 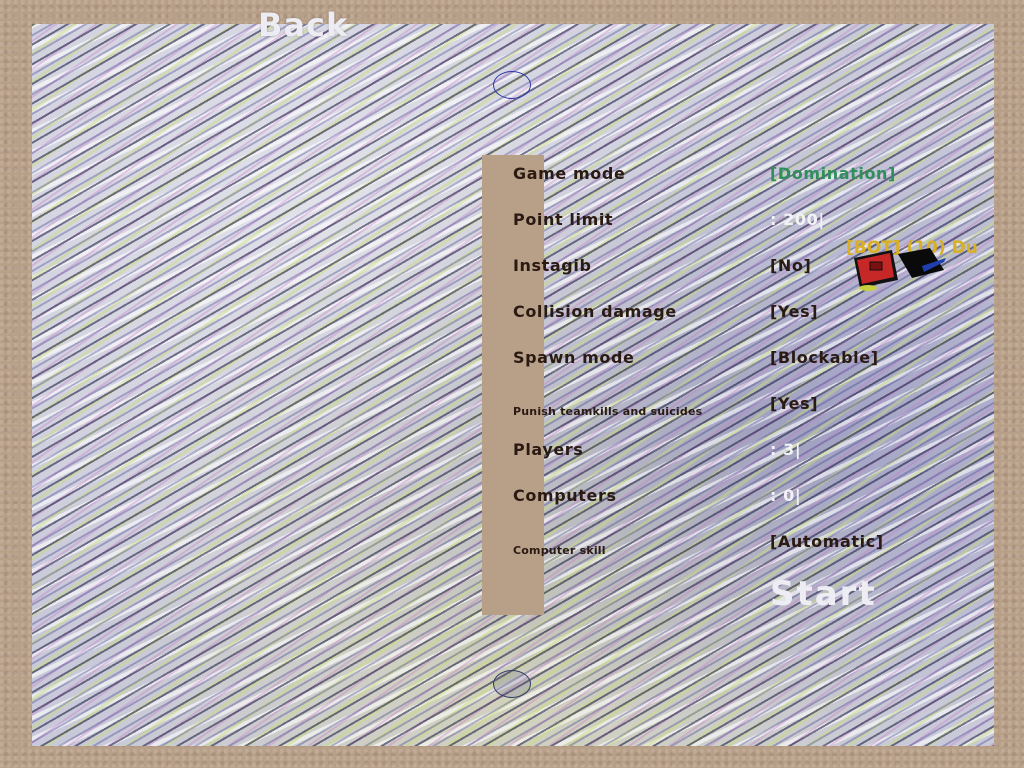 I want to click on computers-label: Computers, so click(x=565, y=495).